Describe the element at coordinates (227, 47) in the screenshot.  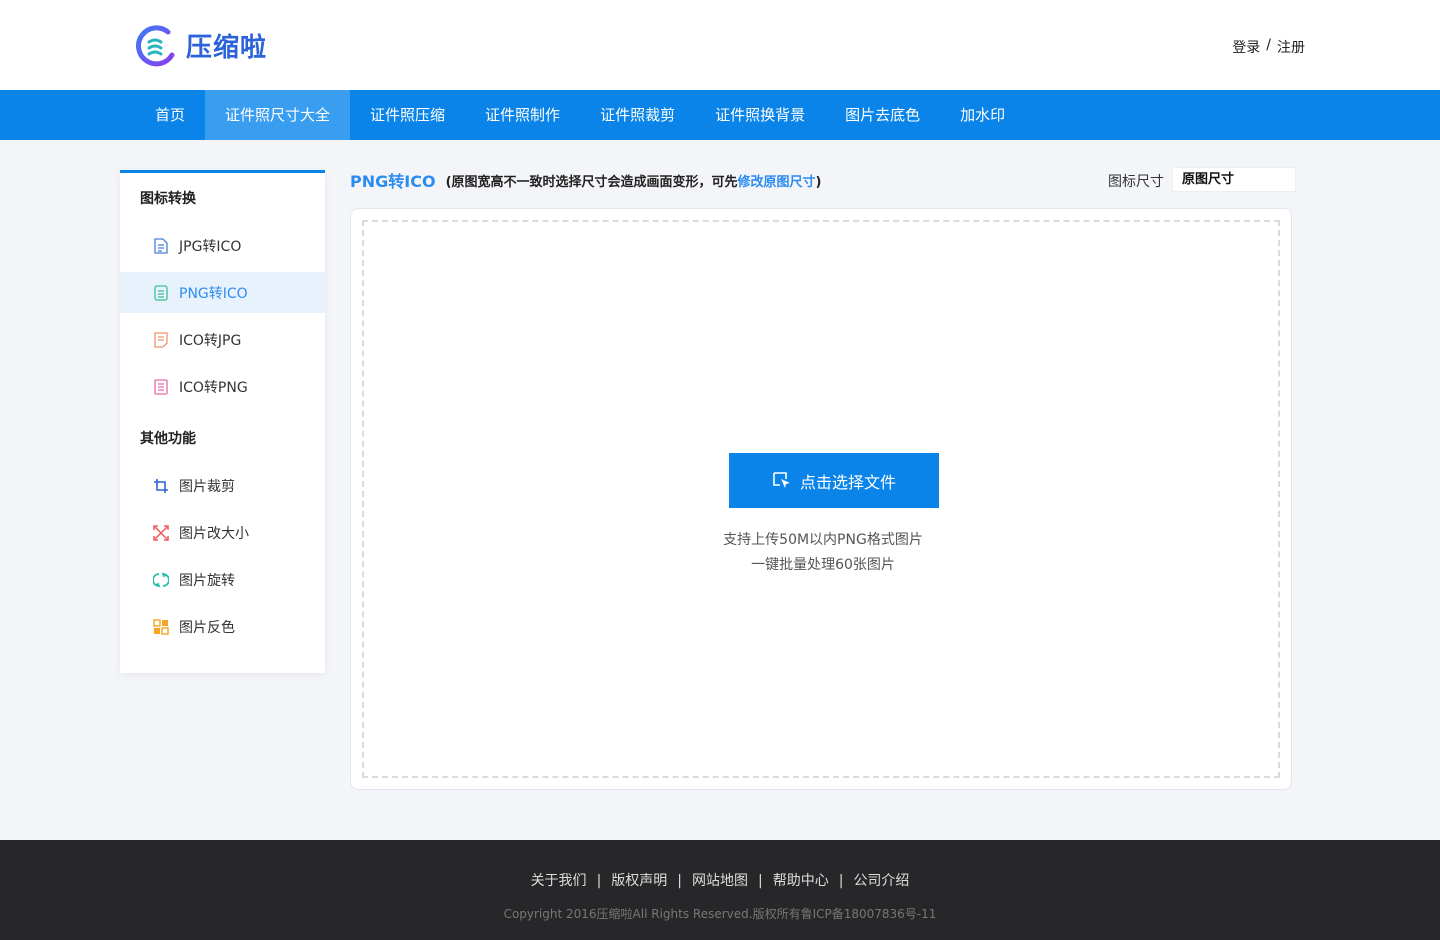
I see `logo-text: 压缩啦` at that location.